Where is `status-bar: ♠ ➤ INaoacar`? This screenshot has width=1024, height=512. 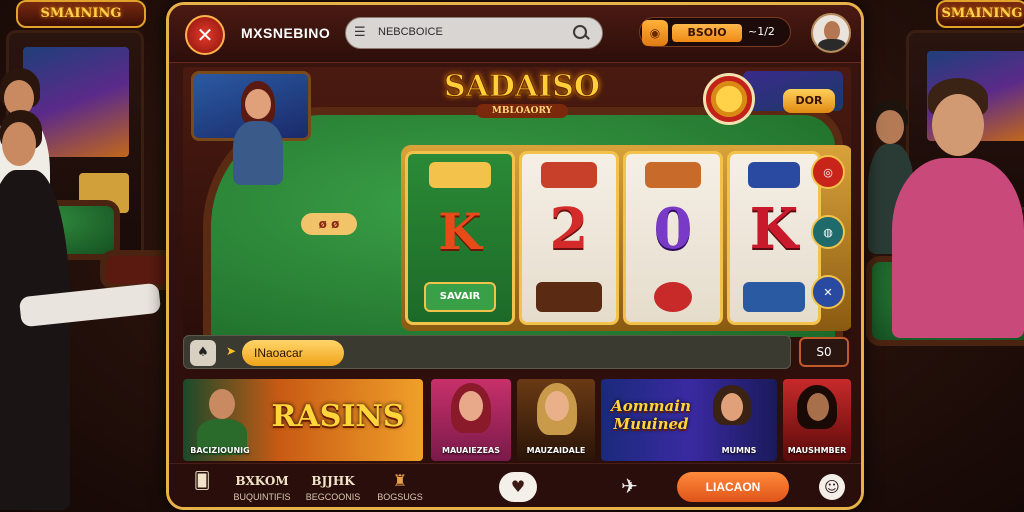 status-bar: ♠ ➤ INaoacar is located at coordinates (487, 352).